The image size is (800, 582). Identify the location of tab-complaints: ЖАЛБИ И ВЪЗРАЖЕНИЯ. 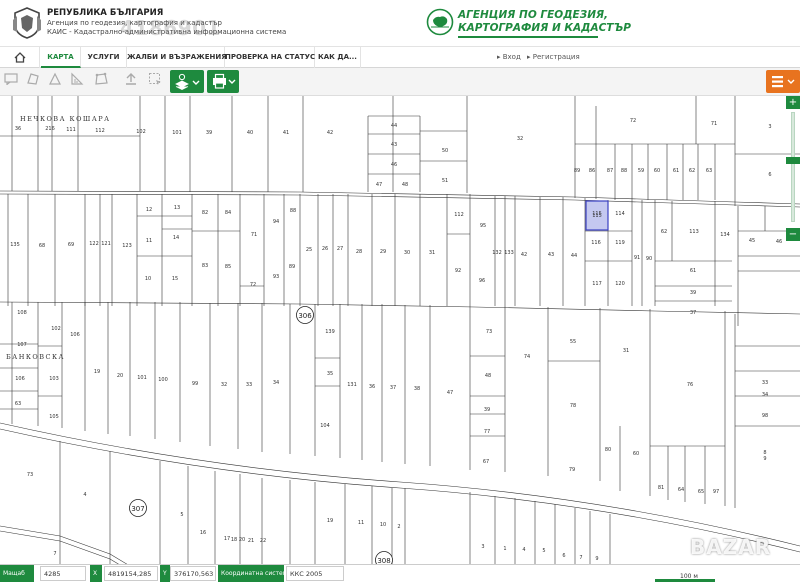
(177, 57).